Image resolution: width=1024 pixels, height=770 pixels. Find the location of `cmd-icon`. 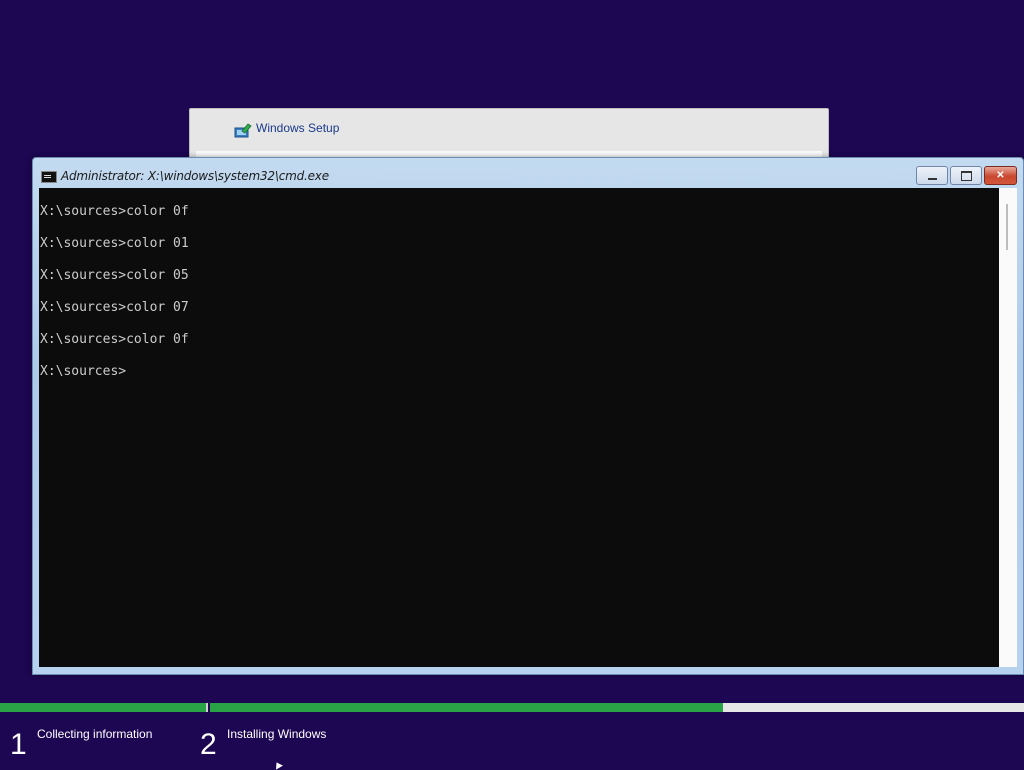

cmd-icon is located at coordinates (49, 177).